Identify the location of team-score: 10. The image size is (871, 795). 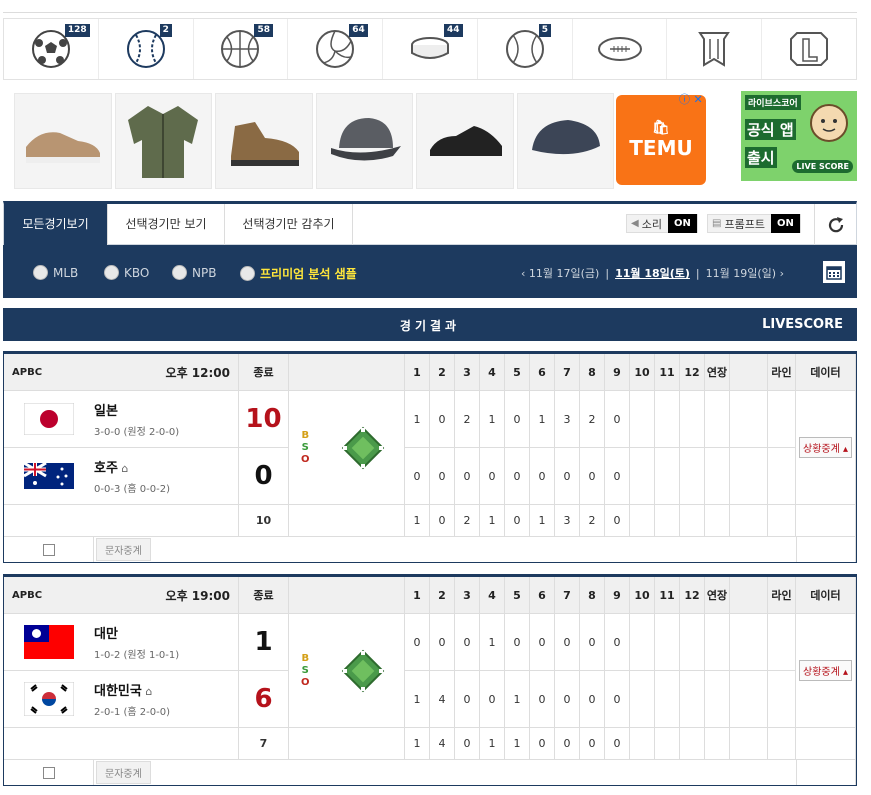
(263, 419).